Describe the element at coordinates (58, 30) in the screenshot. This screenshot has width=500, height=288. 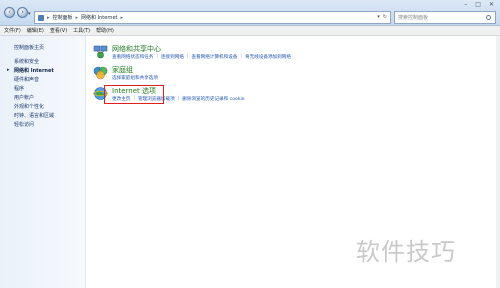
I see `menu-view: 查看(V)` at that location.